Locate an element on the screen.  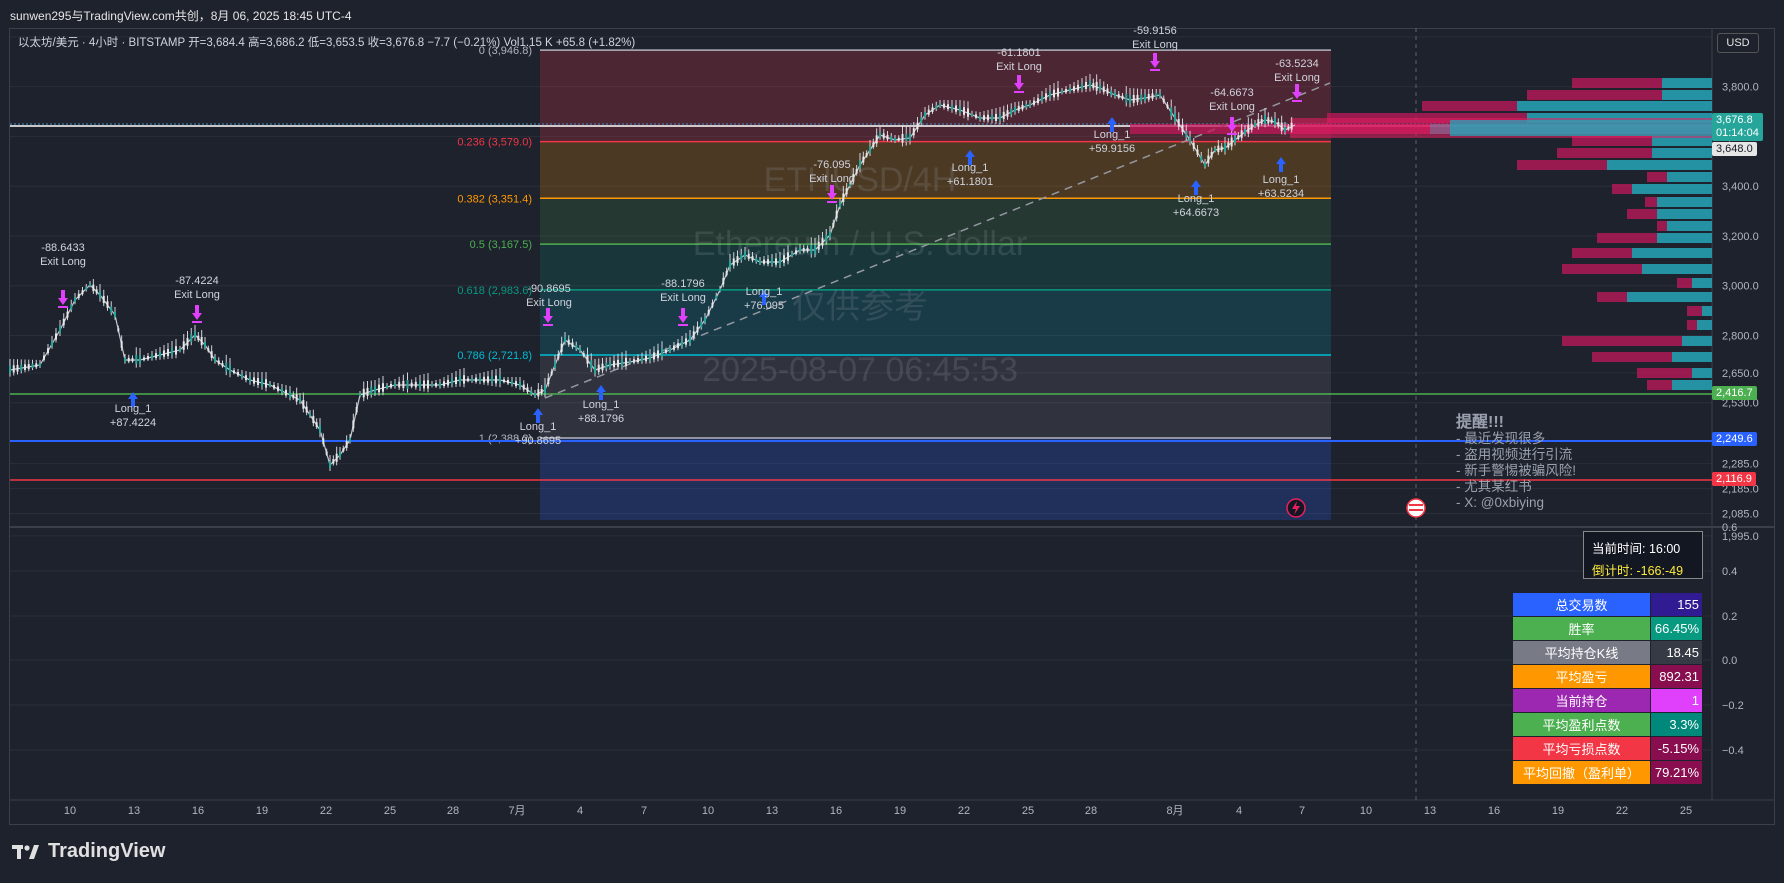
stats-row: 总交易数 155 is located at coordinates (1607, 604).